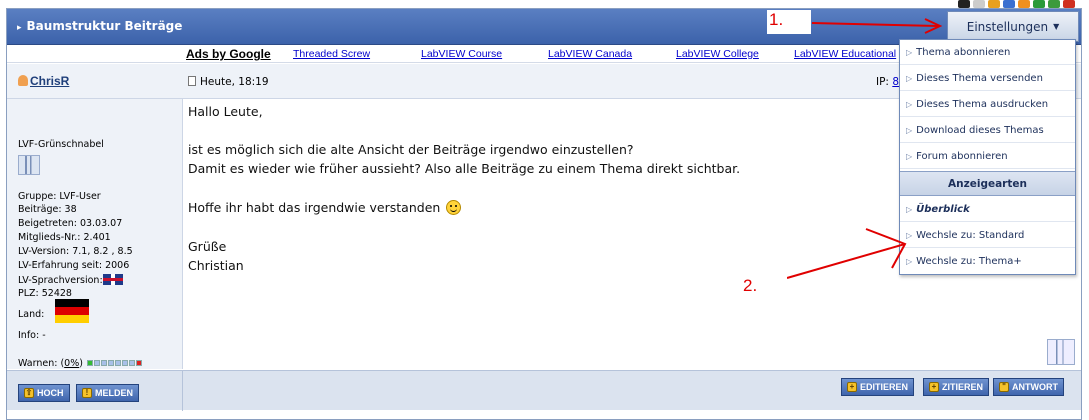 Image resolution: width=1089 pixels, height=420 pixels. Describe the element at coordinates (987, 183) in the screenshot. I see `menu-section-anzeigearten: Anzeigearten` at that location.